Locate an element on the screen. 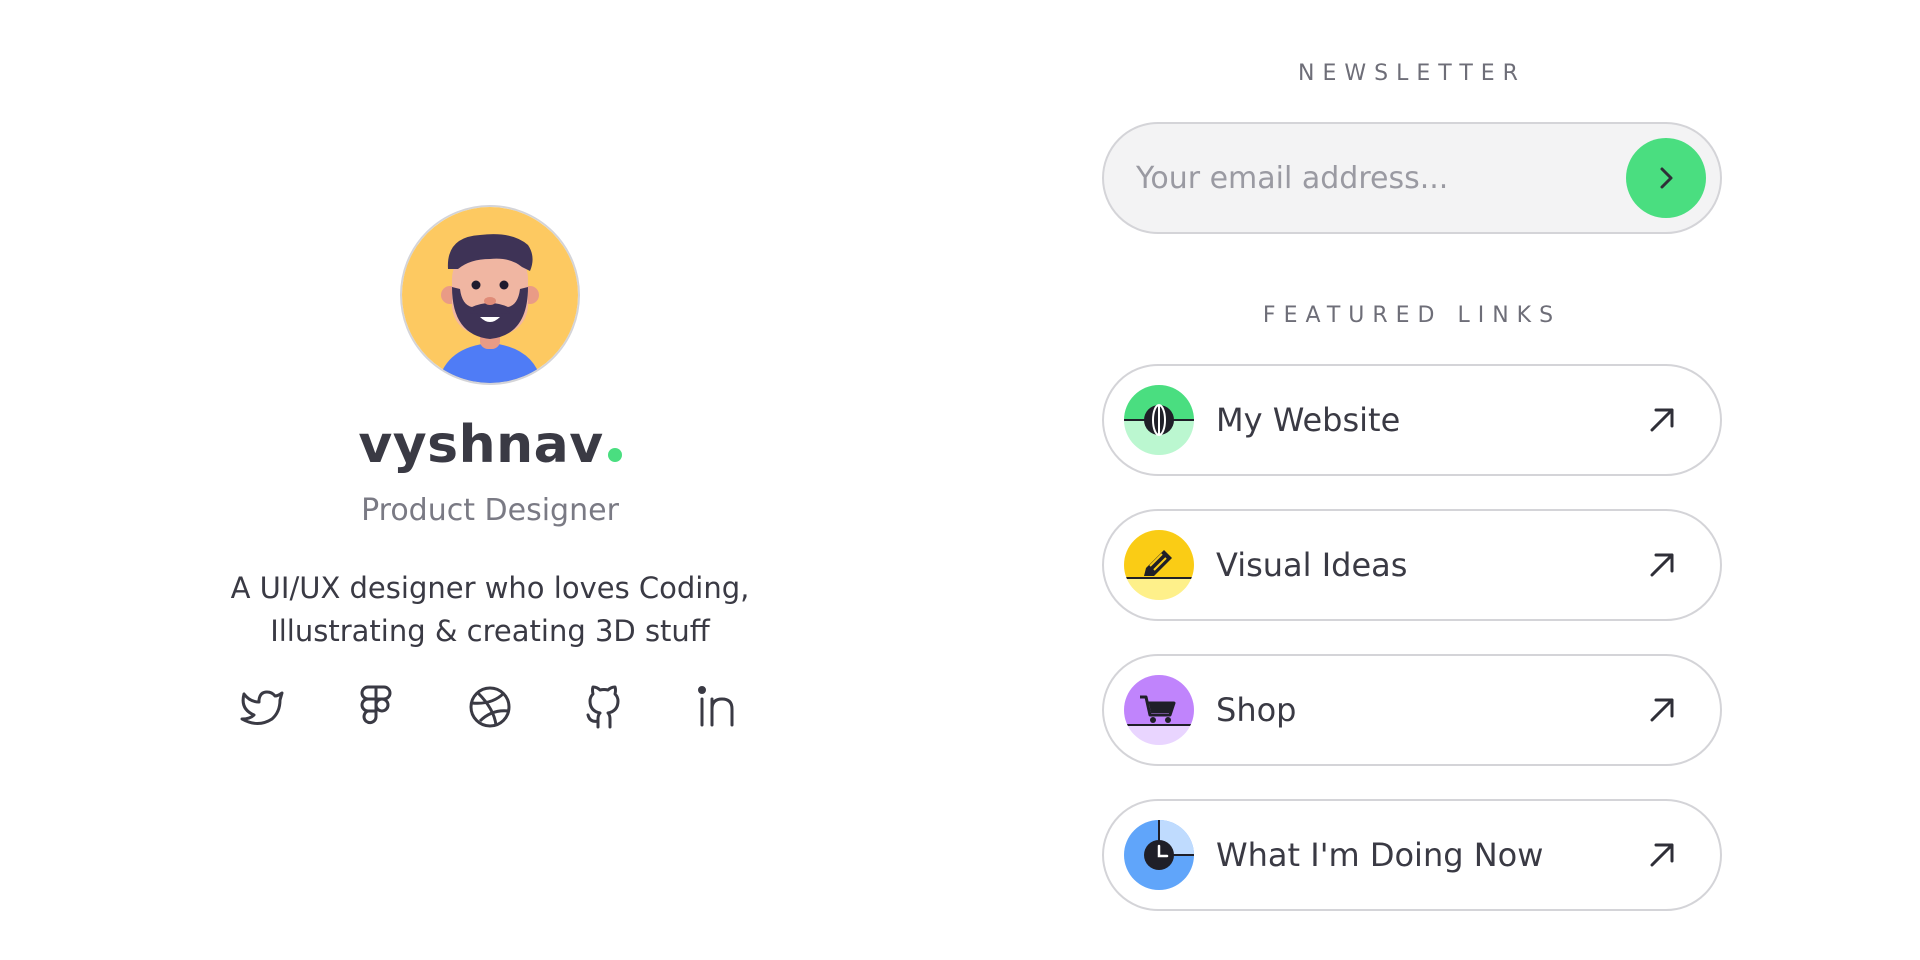 This screenshot has width=1920, height=960. featured-links-title: FEATURED LINKS is located at coordinates (1412, 315).